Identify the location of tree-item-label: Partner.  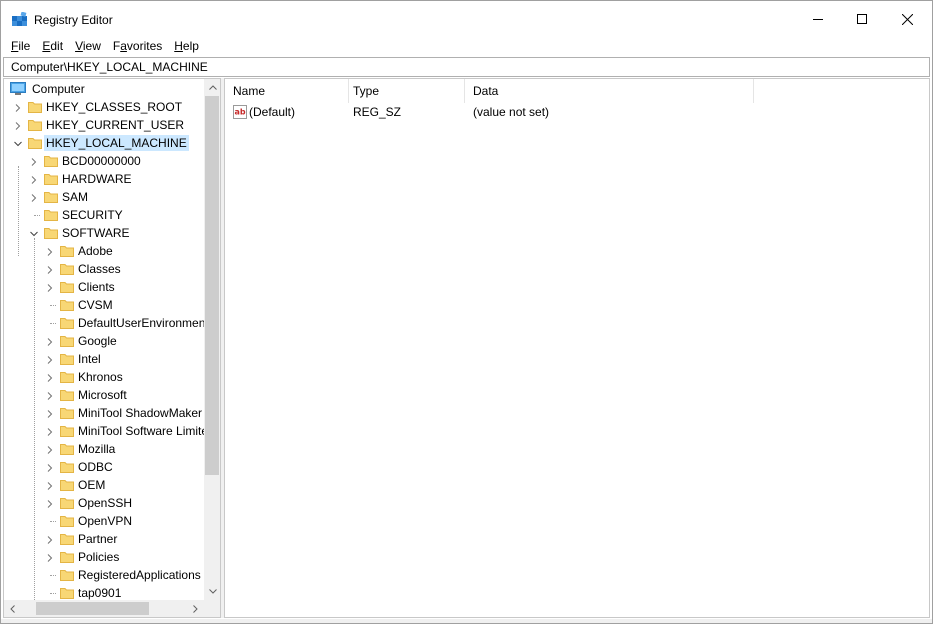
(98, 539).